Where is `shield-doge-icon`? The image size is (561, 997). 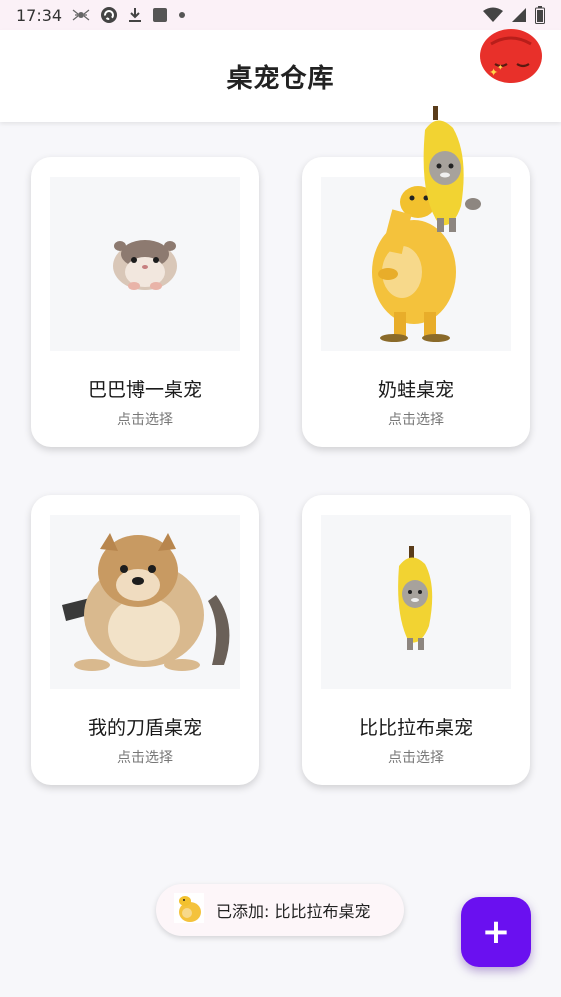 shield-doge-icon is located at coordinates (145, 602).